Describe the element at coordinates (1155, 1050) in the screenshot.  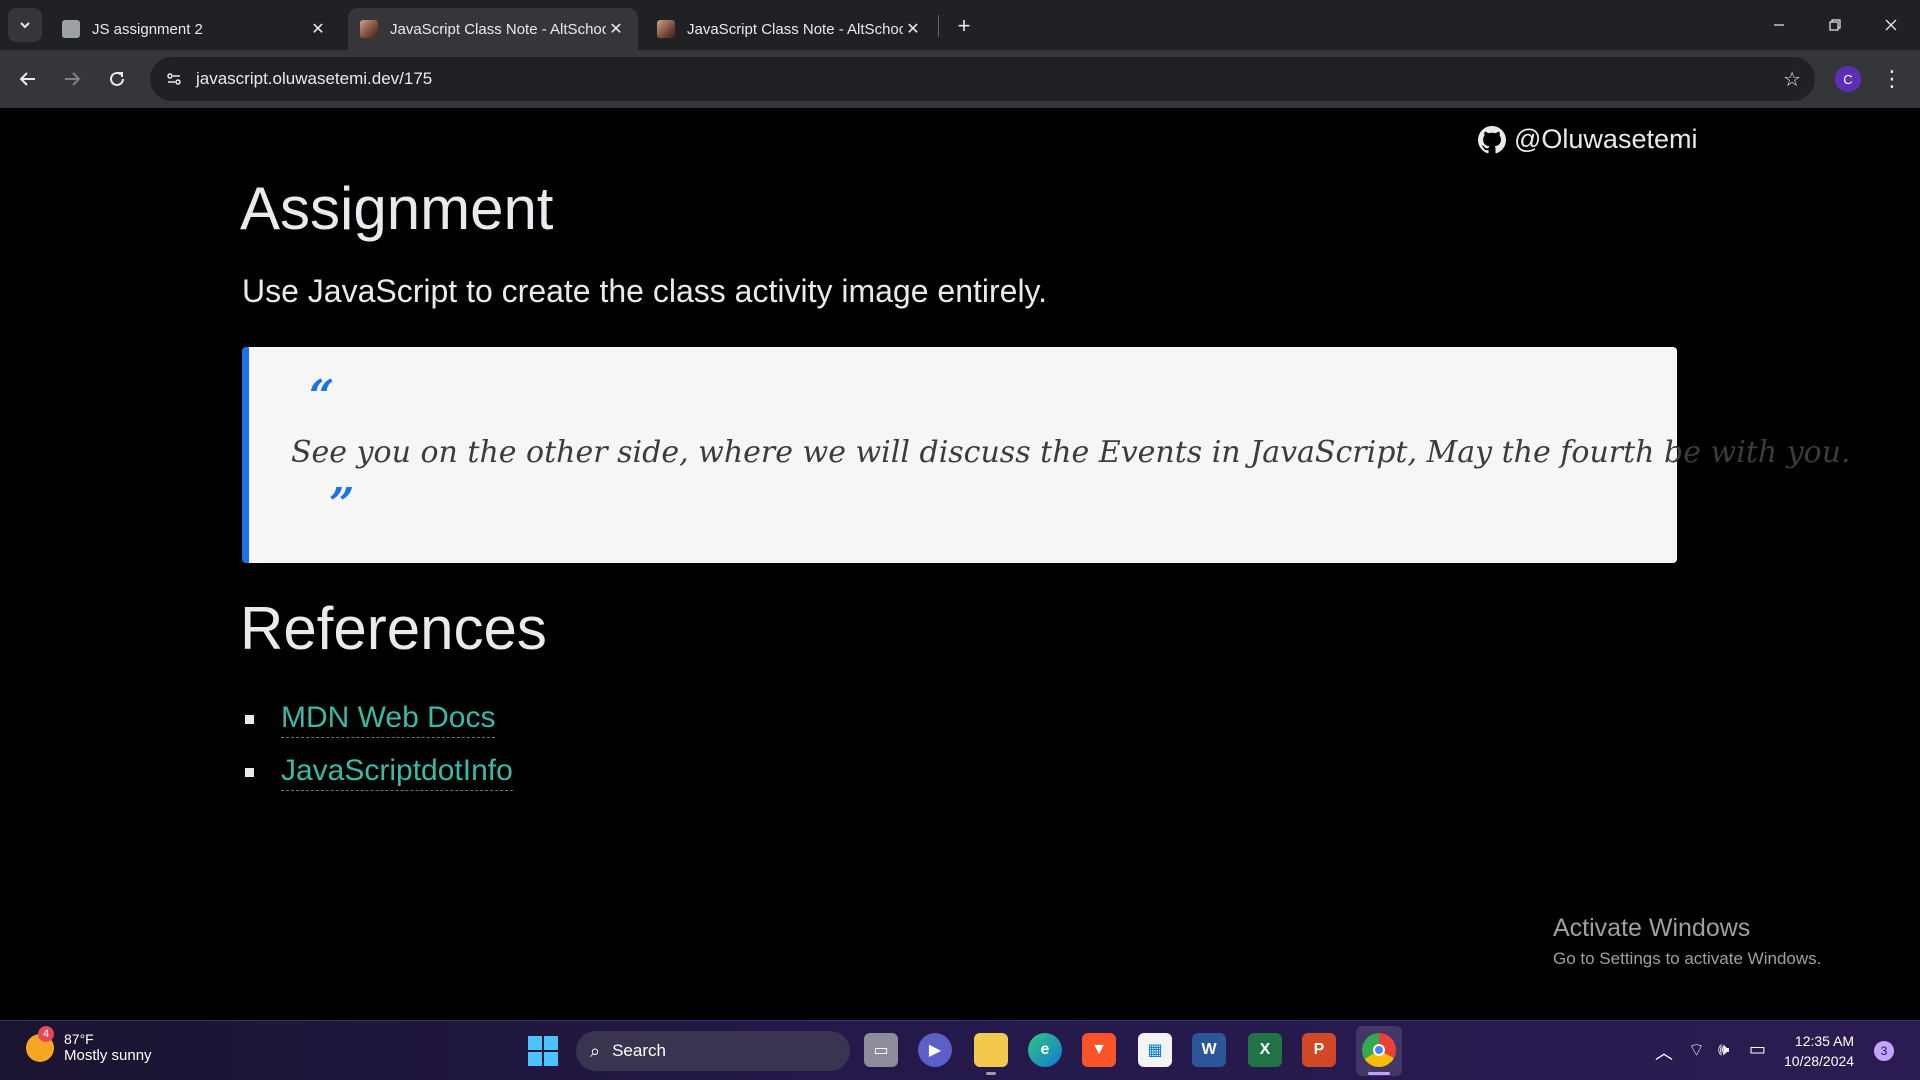
I see `microsoft-store-icon: ▦` at that location.